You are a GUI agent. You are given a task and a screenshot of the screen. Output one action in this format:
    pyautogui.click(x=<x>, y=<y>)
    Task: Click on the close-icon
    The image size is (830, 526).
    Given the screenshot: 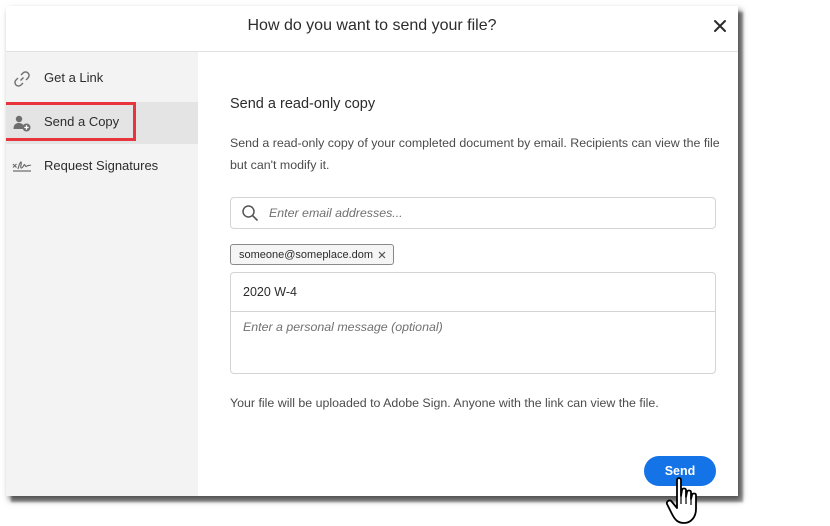 What is the action you would take?
    pyautogui.click(x=720, y=26)
    